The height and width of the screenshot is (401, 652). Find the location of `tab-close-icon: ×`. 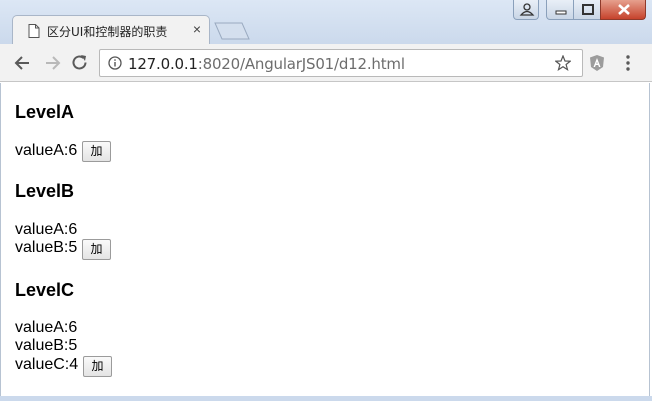

tab-close-icon: × is located at coordinates (197, 29).